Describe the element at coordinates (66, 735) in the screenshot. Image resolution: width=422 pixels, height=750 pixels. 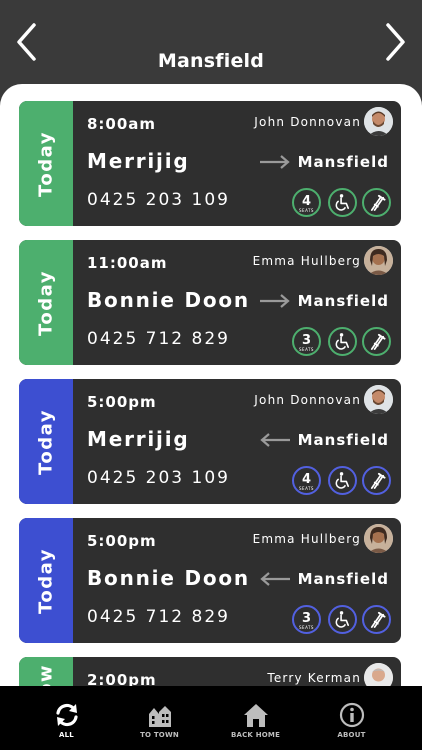
I see `tab-all-label: ALL` at that location.